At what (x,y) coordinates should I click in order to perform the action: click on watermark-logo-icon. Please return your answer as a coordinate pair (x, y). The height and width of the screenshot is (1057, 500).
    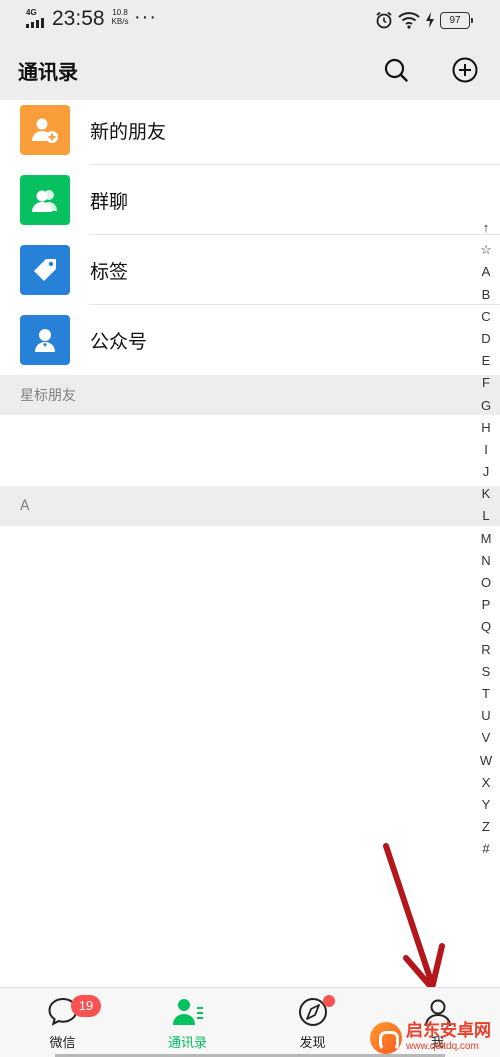
    Looking at the image, I should click on (386, 1037).